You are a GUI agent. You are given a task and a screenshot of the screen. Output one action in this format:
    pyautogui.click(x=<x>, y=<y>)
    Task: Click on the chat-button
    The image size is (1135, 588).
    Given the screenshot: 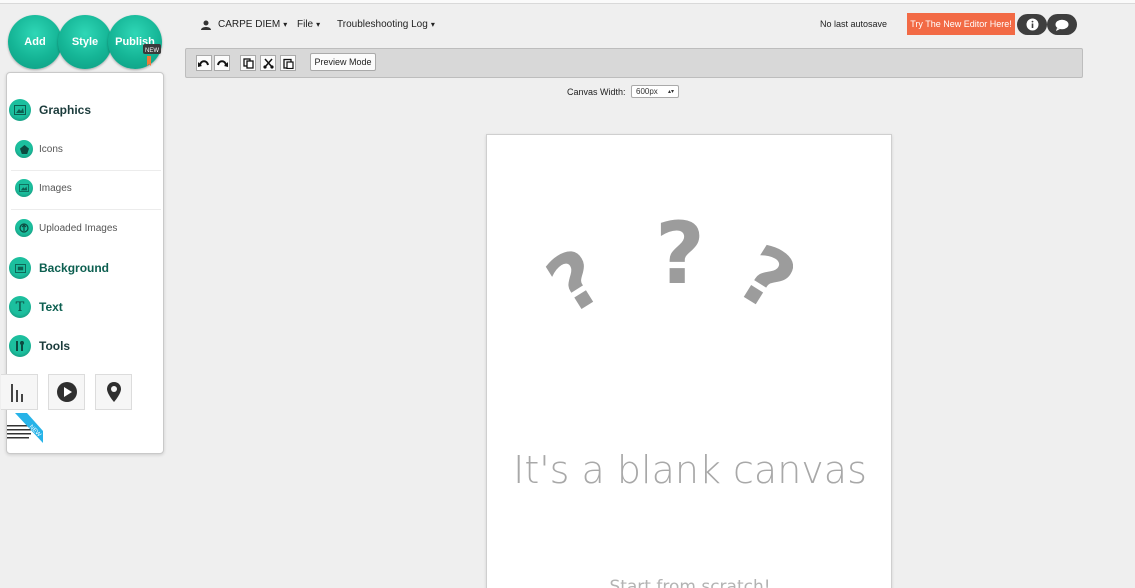 What is the action you would take?
    pyautogui.click(x=1062, y=24)
    